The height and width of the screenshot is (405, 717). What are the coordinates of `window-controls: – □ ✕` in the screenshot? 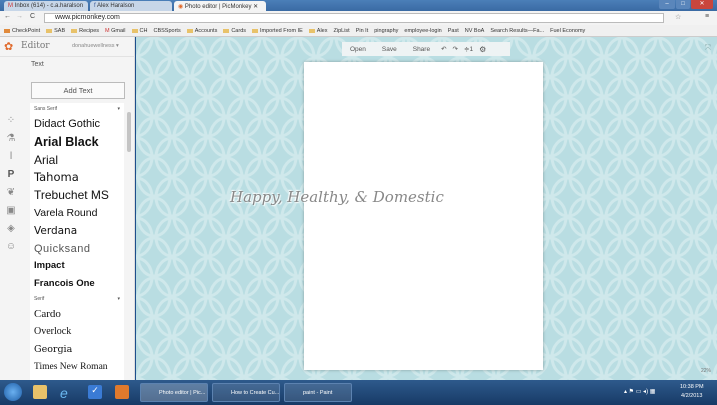 It's located at (686, 4).